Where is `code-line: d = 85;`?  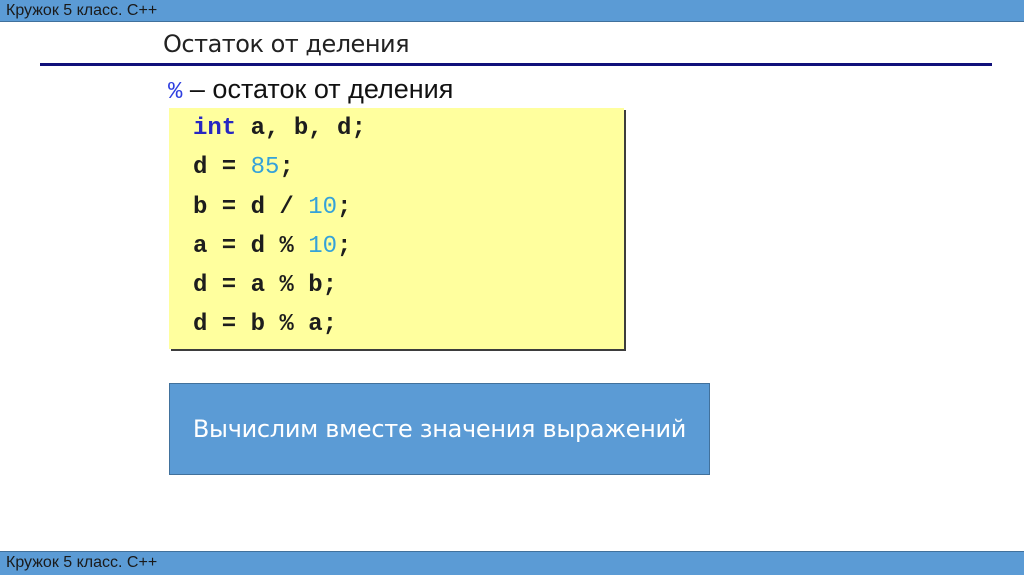
code-line: d = 85; is located at coordinates (243, 168).